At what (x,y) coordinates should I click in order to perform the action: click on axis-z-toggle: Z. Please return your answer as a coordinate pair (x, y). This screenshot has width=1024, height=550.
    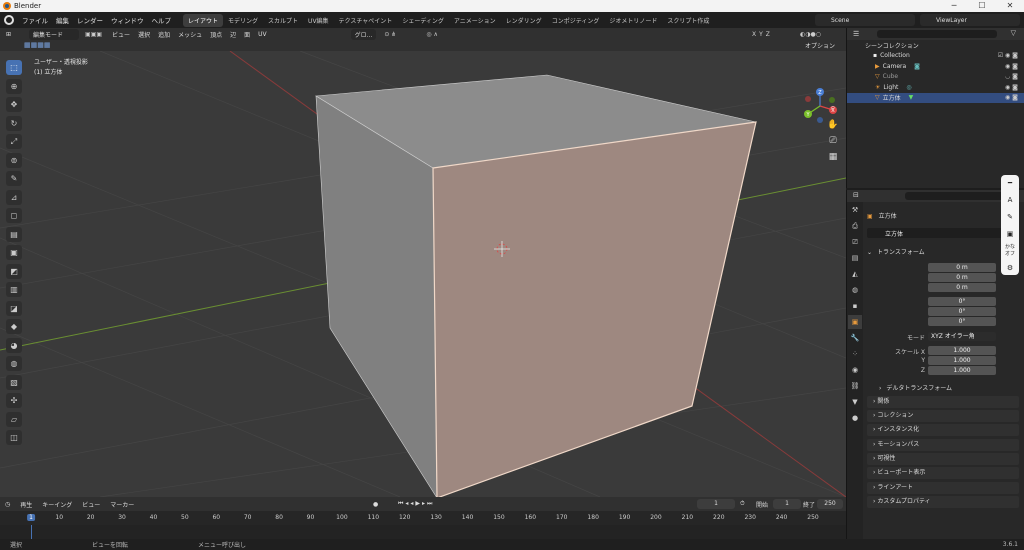
    Looking at the image, I should click on (768, 34).